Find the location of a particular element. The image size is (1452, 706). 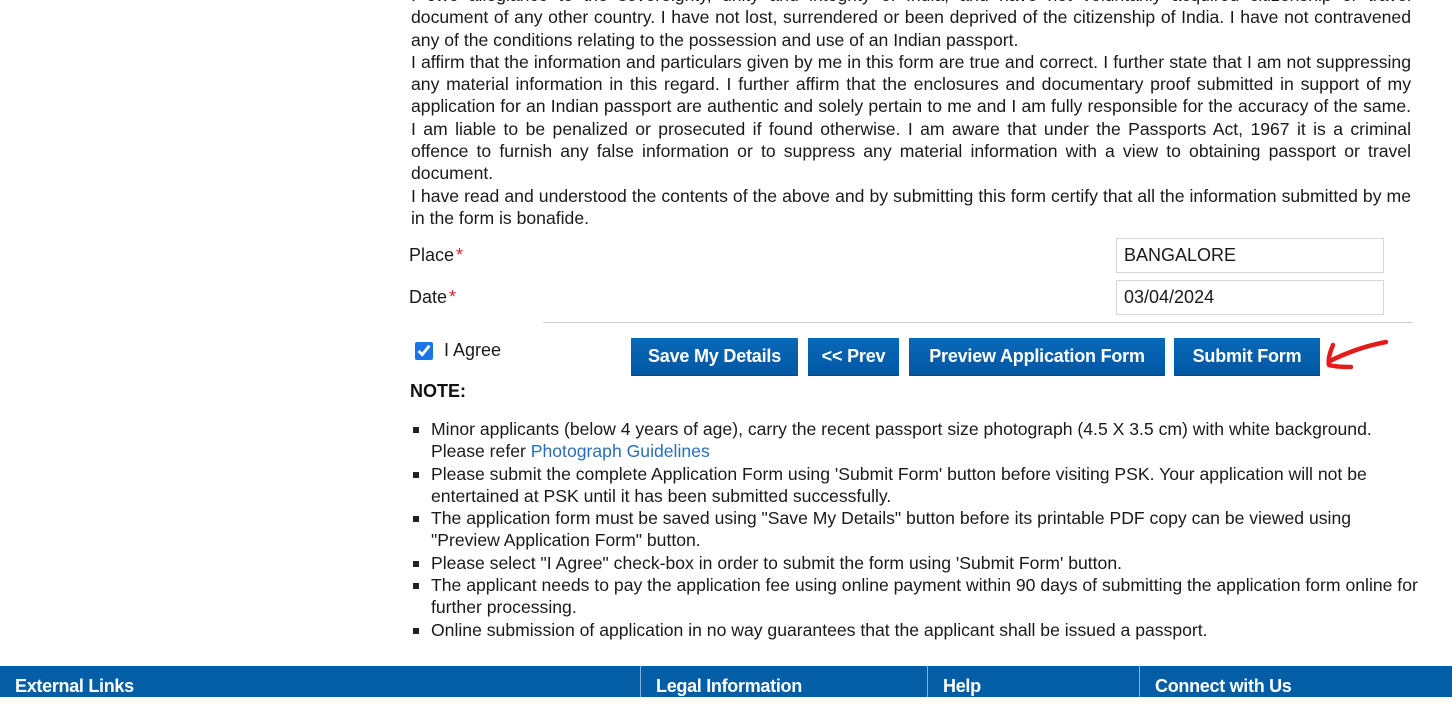

date-input is located at coordinates (1250, 297).